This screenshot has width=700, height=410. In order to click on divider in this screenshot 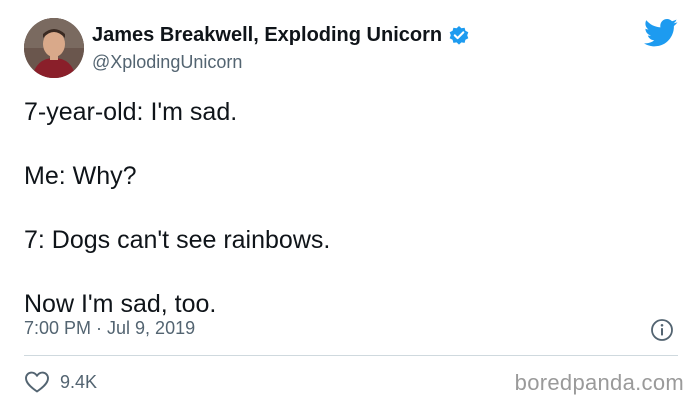, I will do `click(351, 355)`.